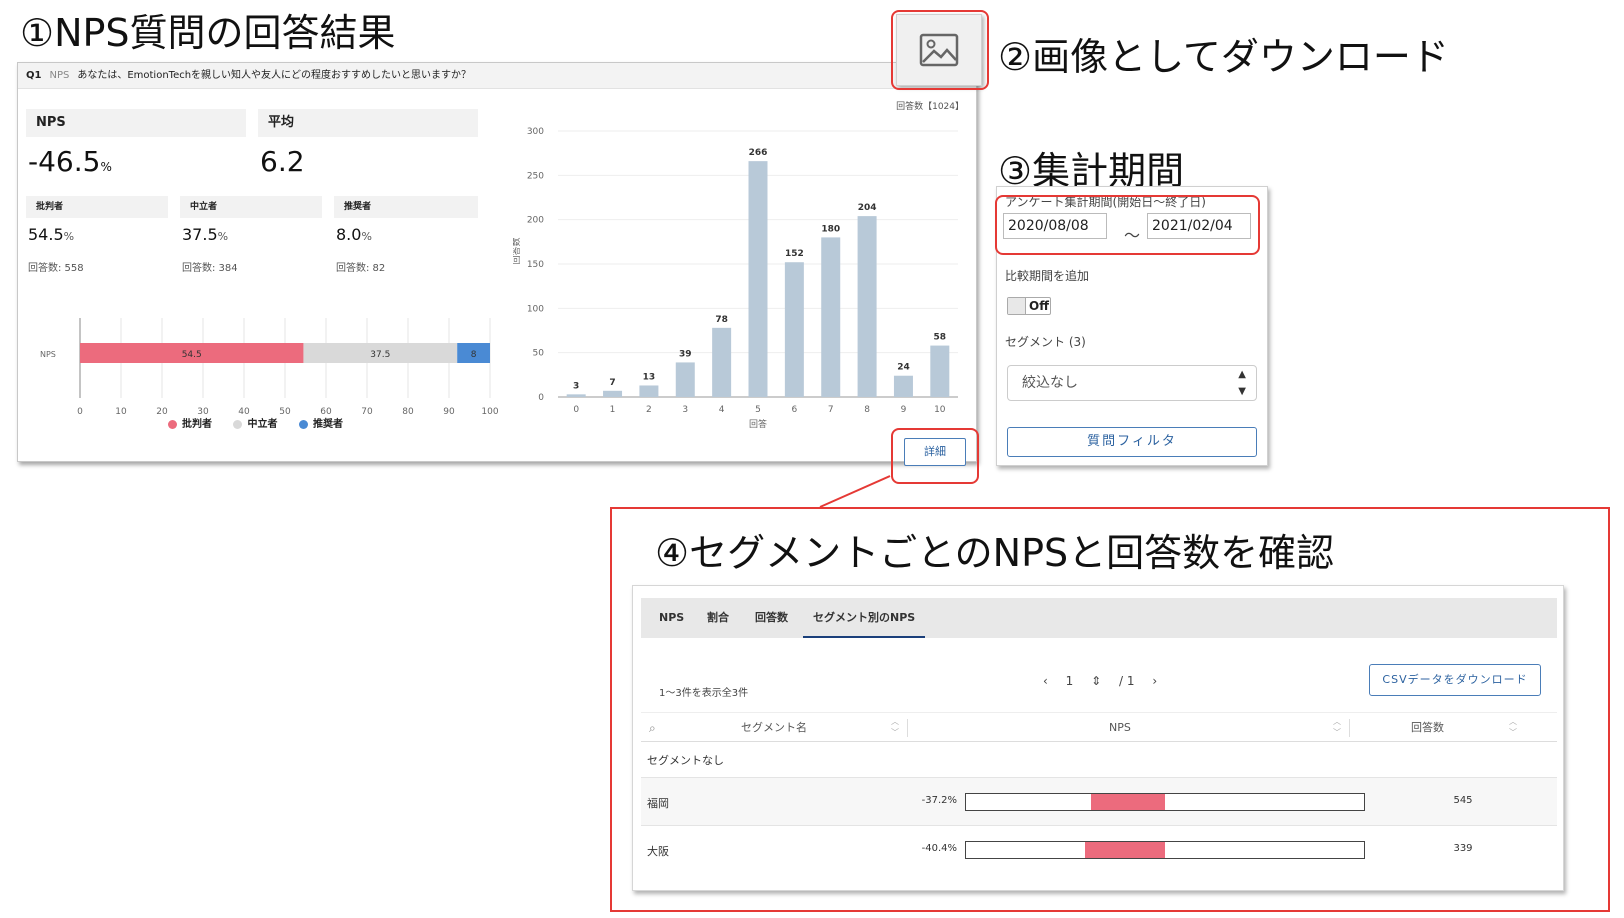 The height and width of the screenshot is (918, 1624). I want to click on x-tick-label: 4, so click(722, 410).